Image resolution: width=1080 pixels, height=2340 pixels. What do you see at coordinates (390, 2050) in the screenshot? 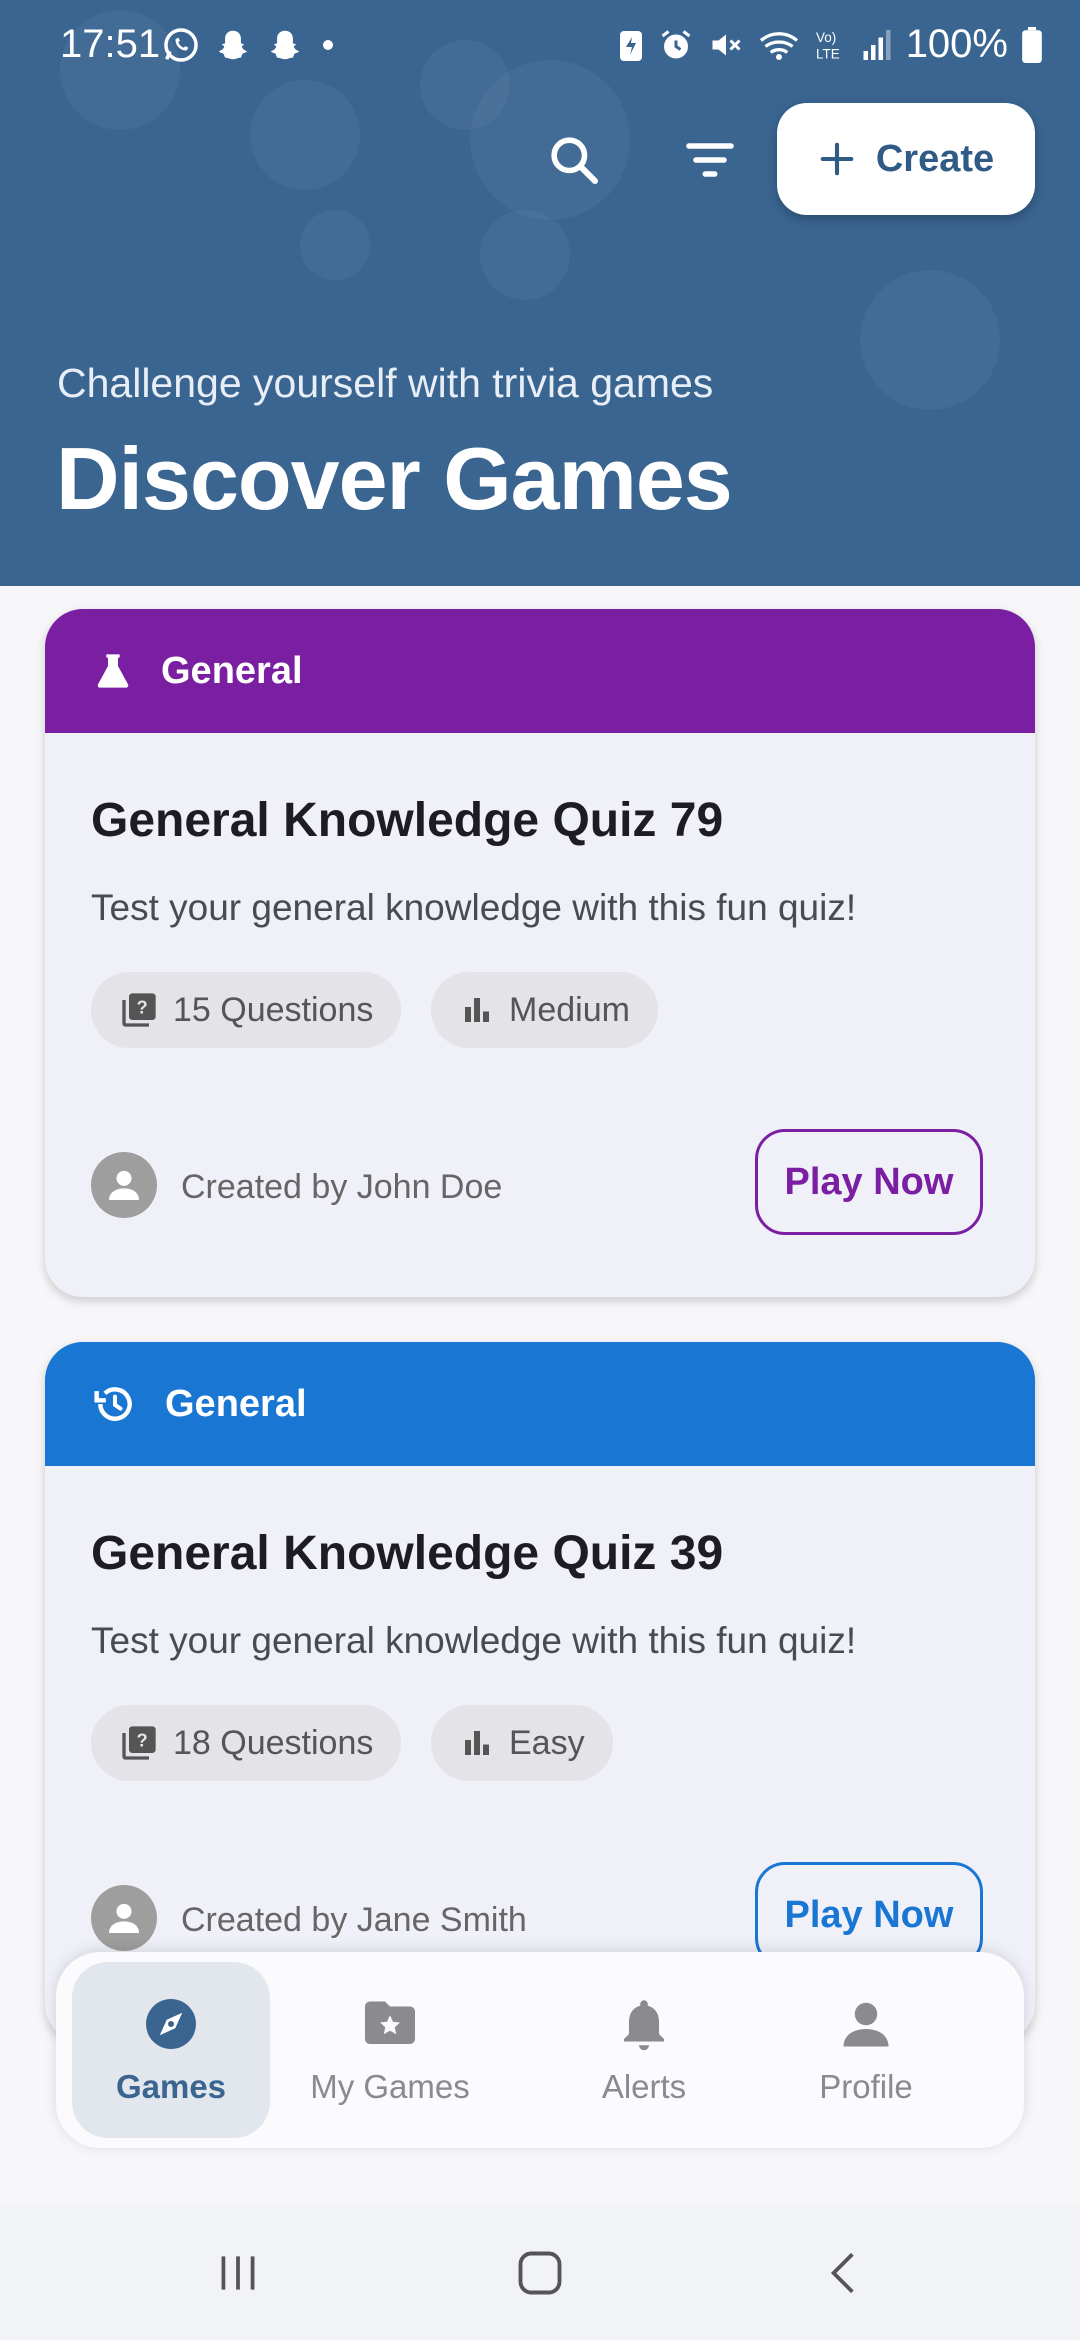
I see `nav-item-my-games: My Games` at bounding box center [390, 2050].